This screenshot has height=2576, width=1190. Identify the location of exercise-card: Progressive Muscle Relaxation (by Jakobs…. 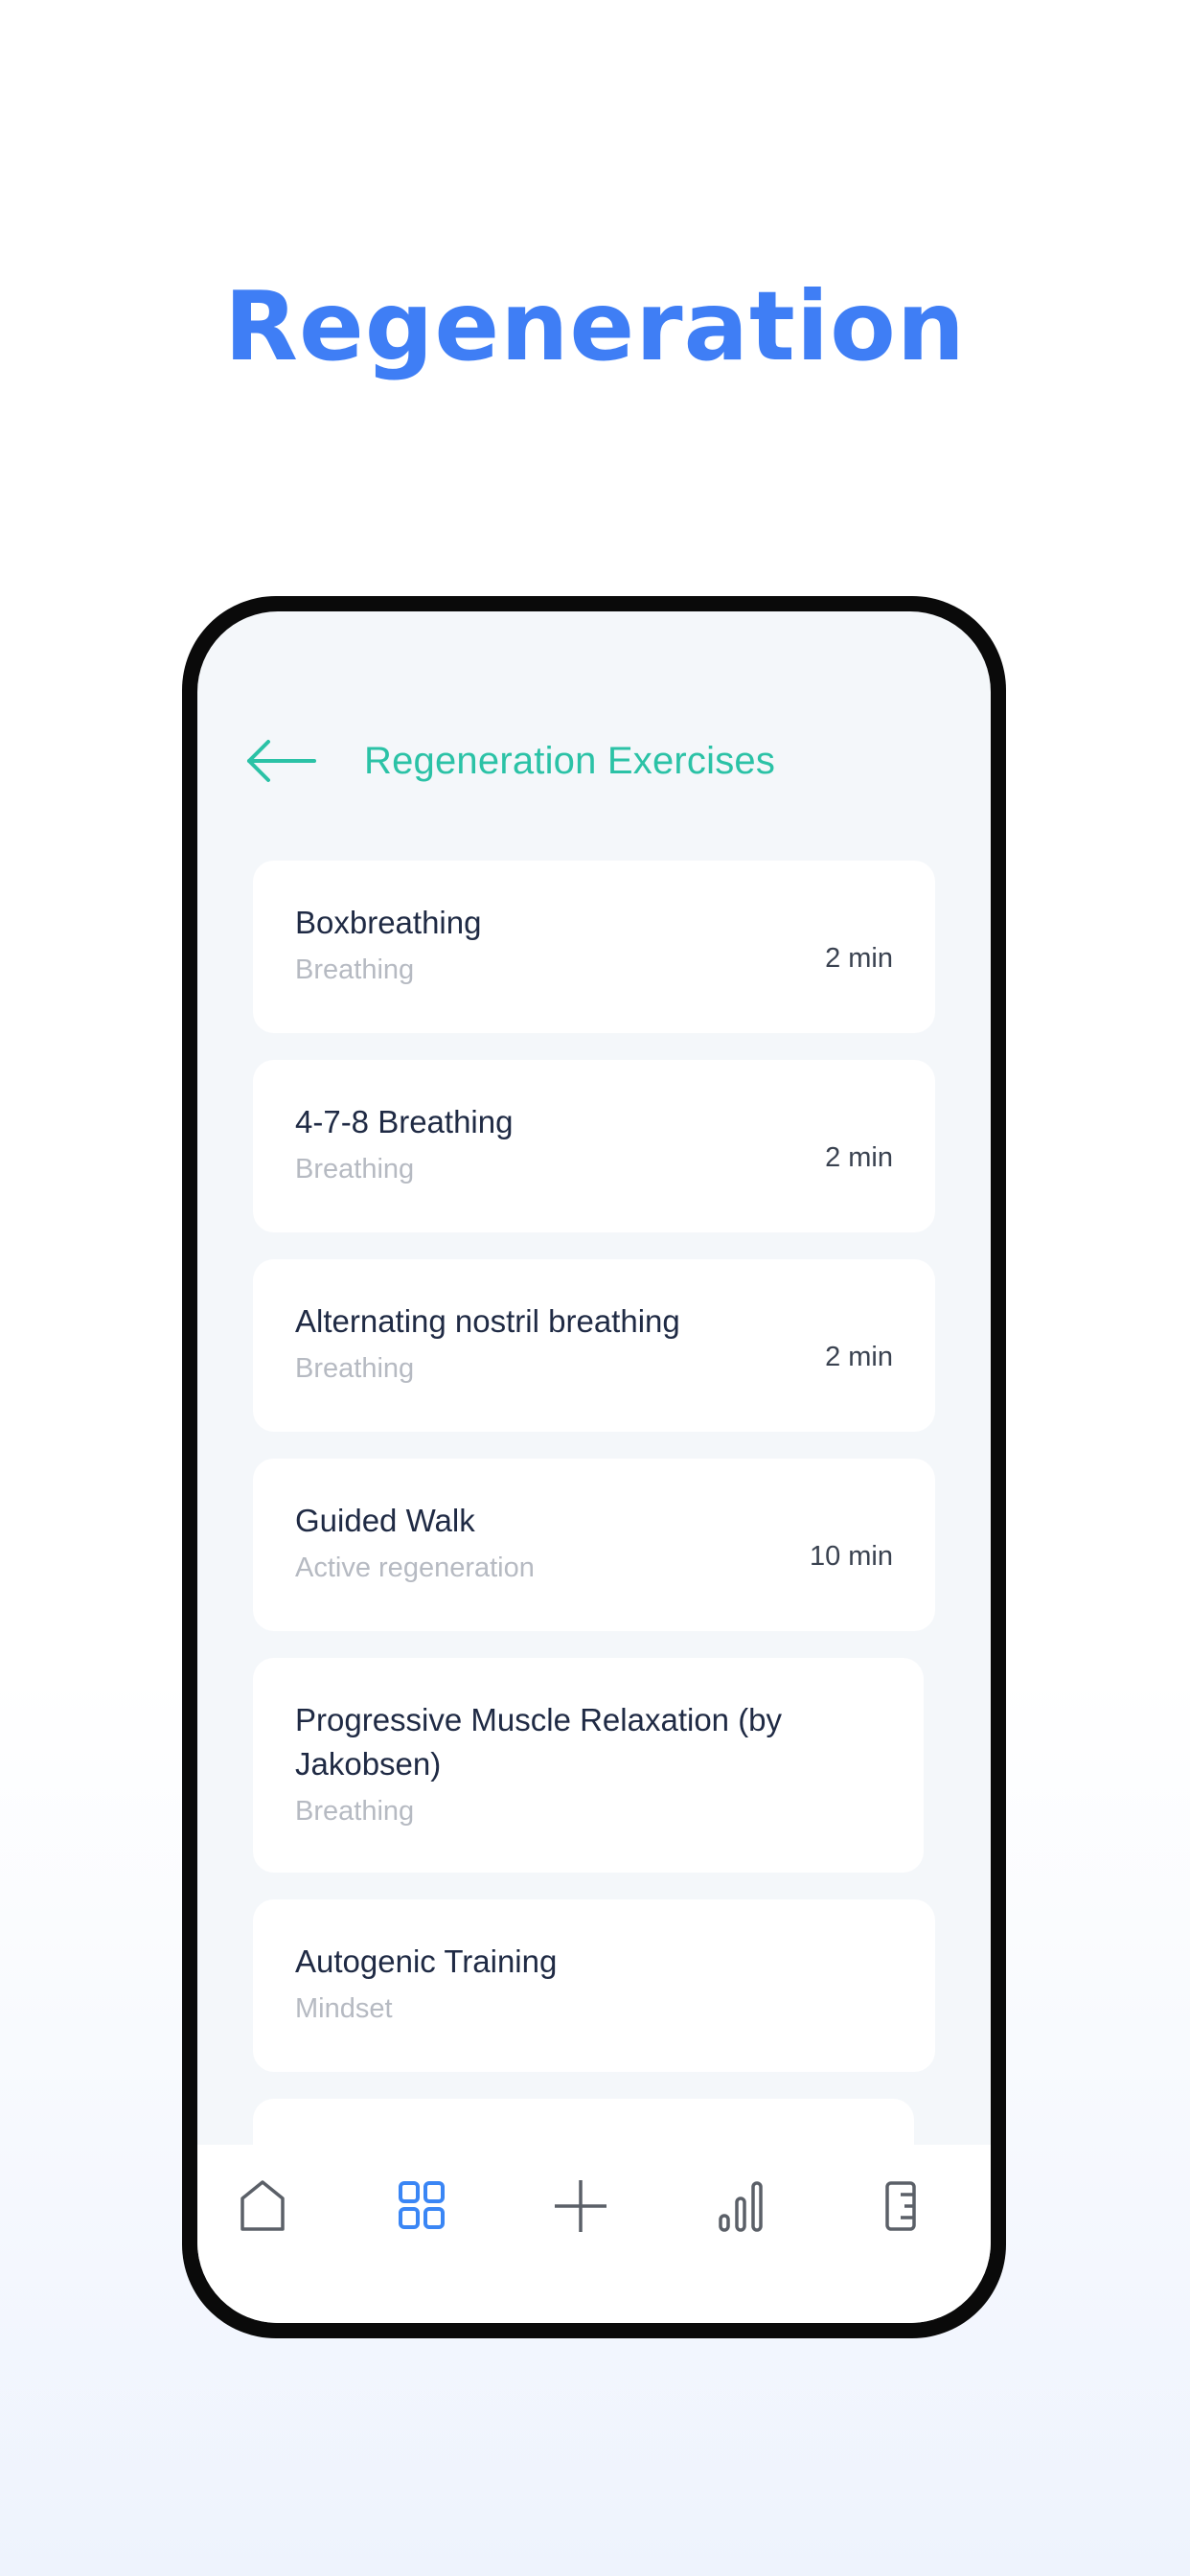
(589, 1765).